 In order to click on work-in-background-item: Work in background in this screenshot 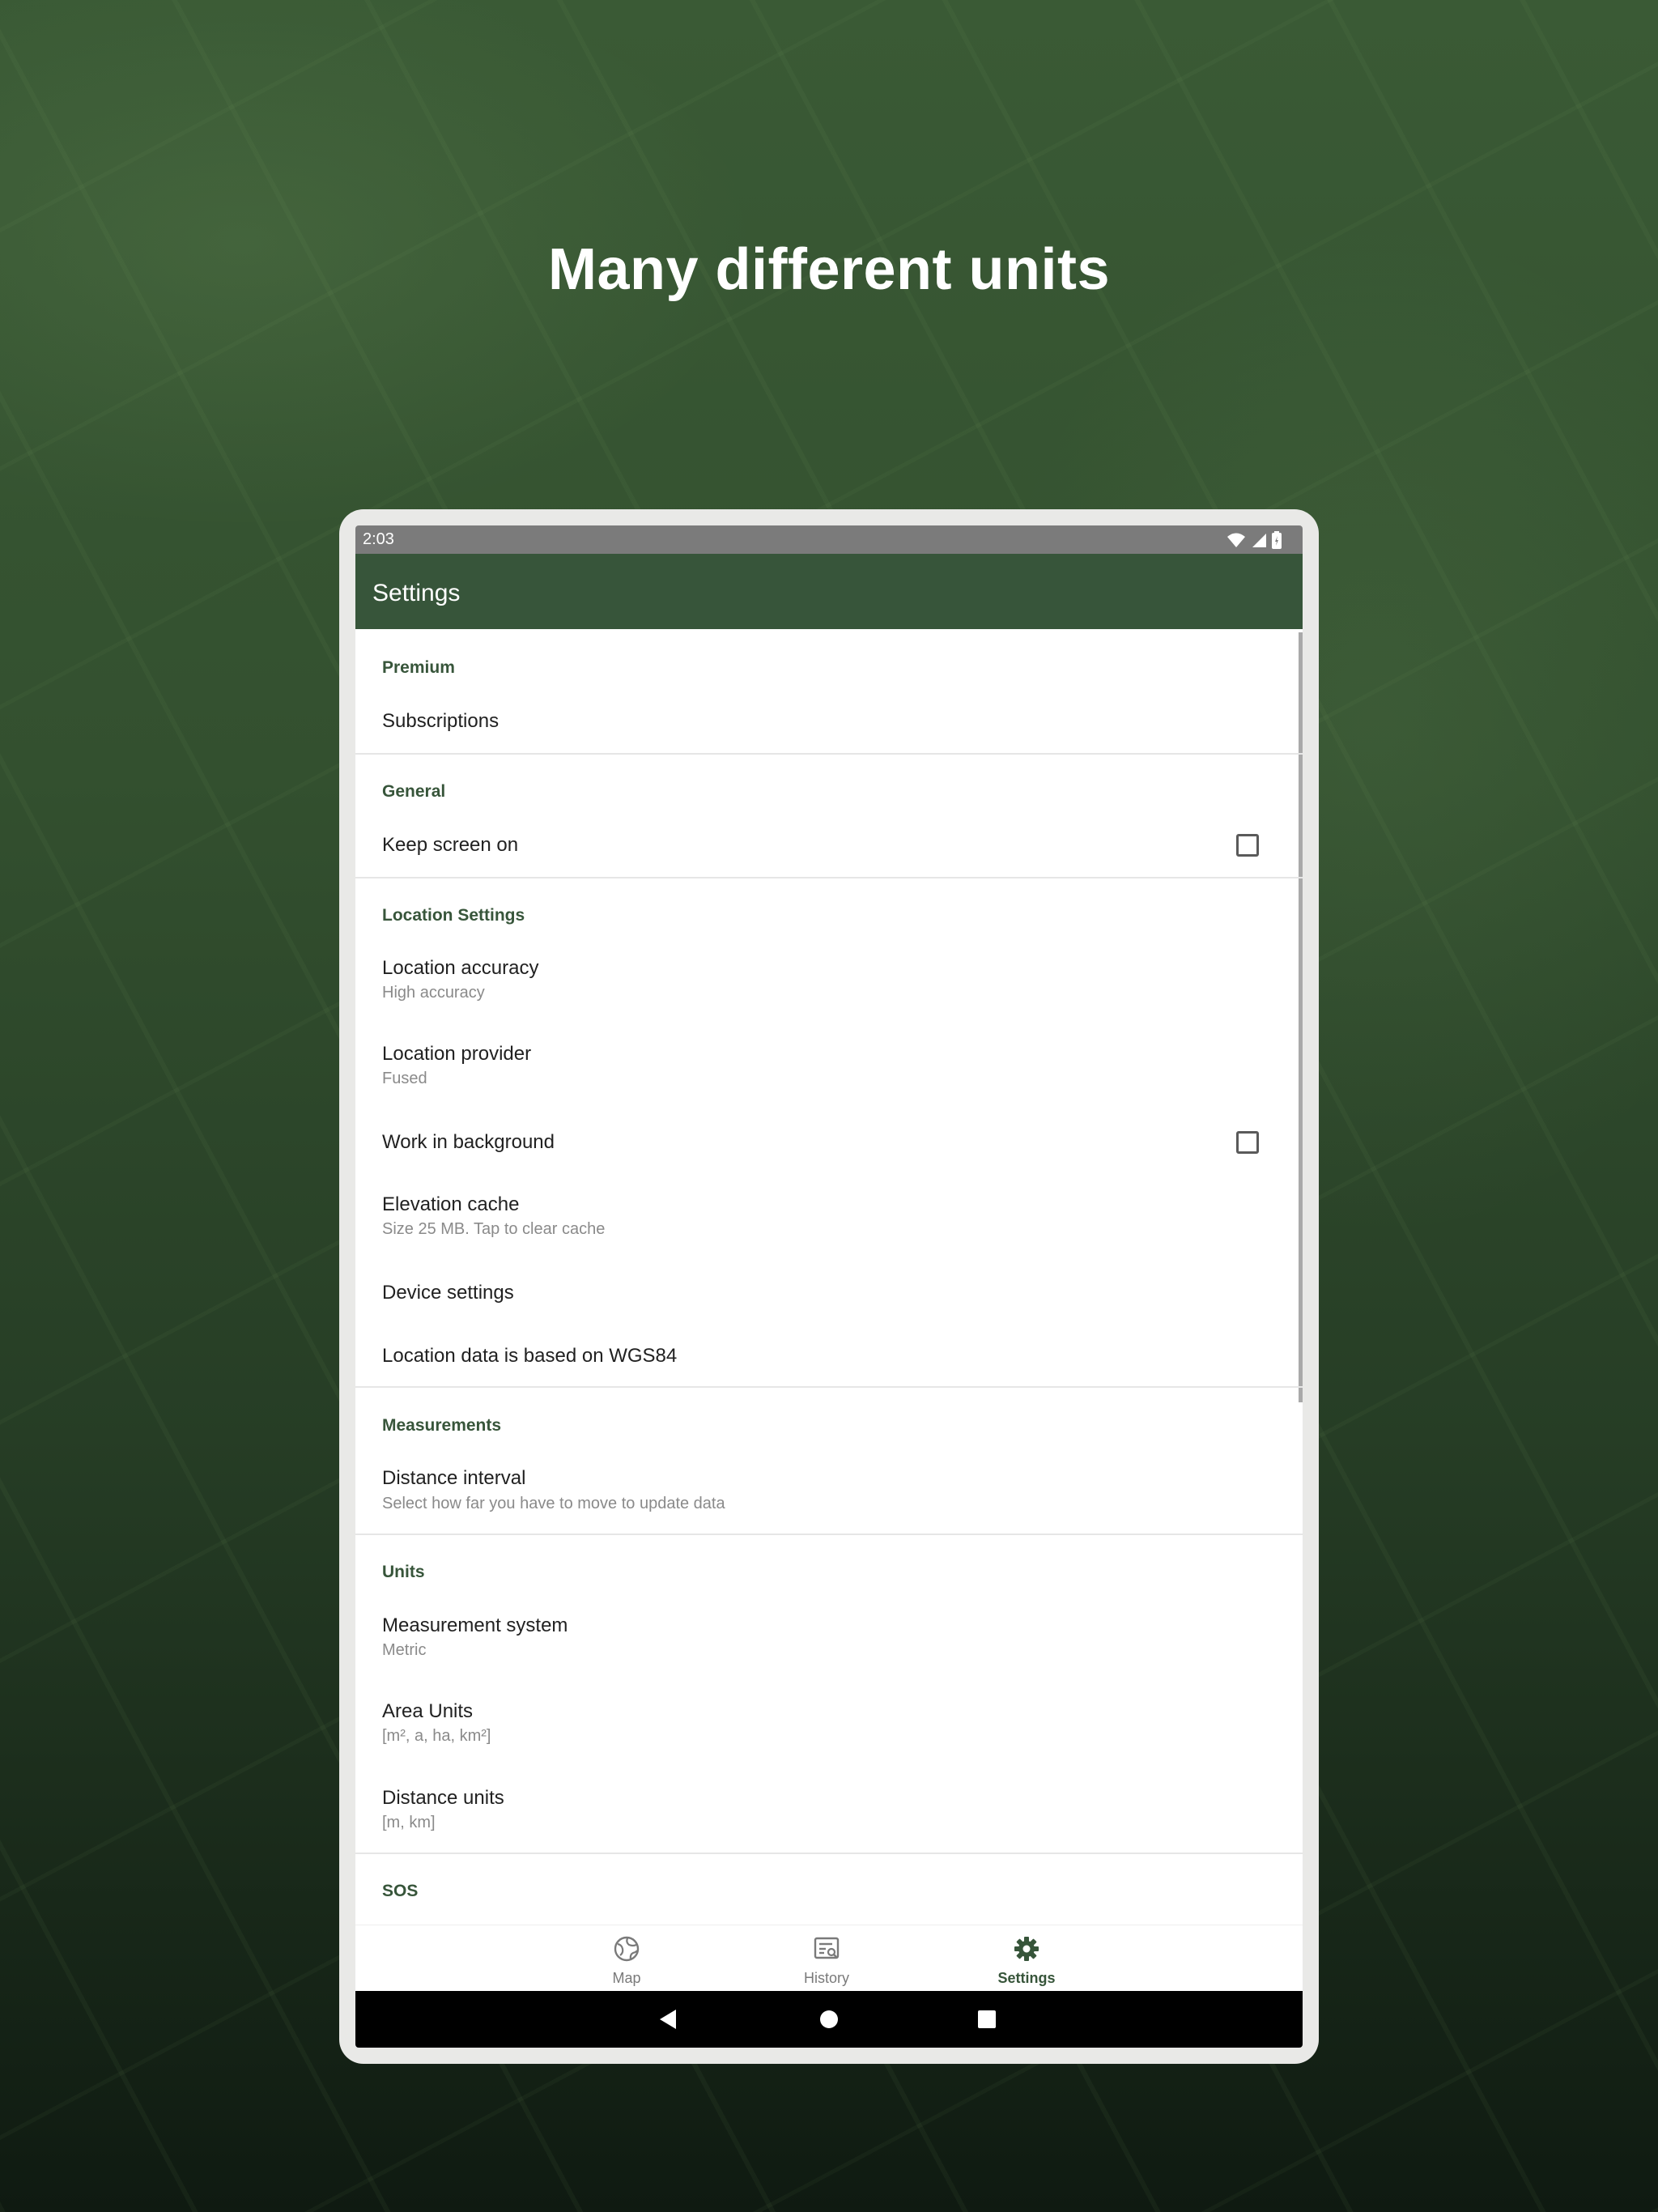, I will do `click(468, 1143)`.